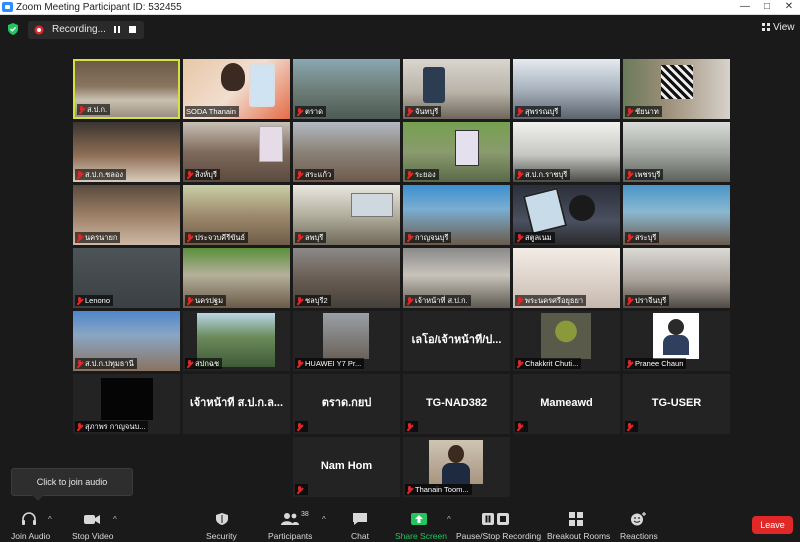 The width and height of the screenshot is (800, 542). What do you see at coordinates (236, 341) in the screenshot?
I see `participant-tile: สปกฉช` at bounding box center [236, 341].